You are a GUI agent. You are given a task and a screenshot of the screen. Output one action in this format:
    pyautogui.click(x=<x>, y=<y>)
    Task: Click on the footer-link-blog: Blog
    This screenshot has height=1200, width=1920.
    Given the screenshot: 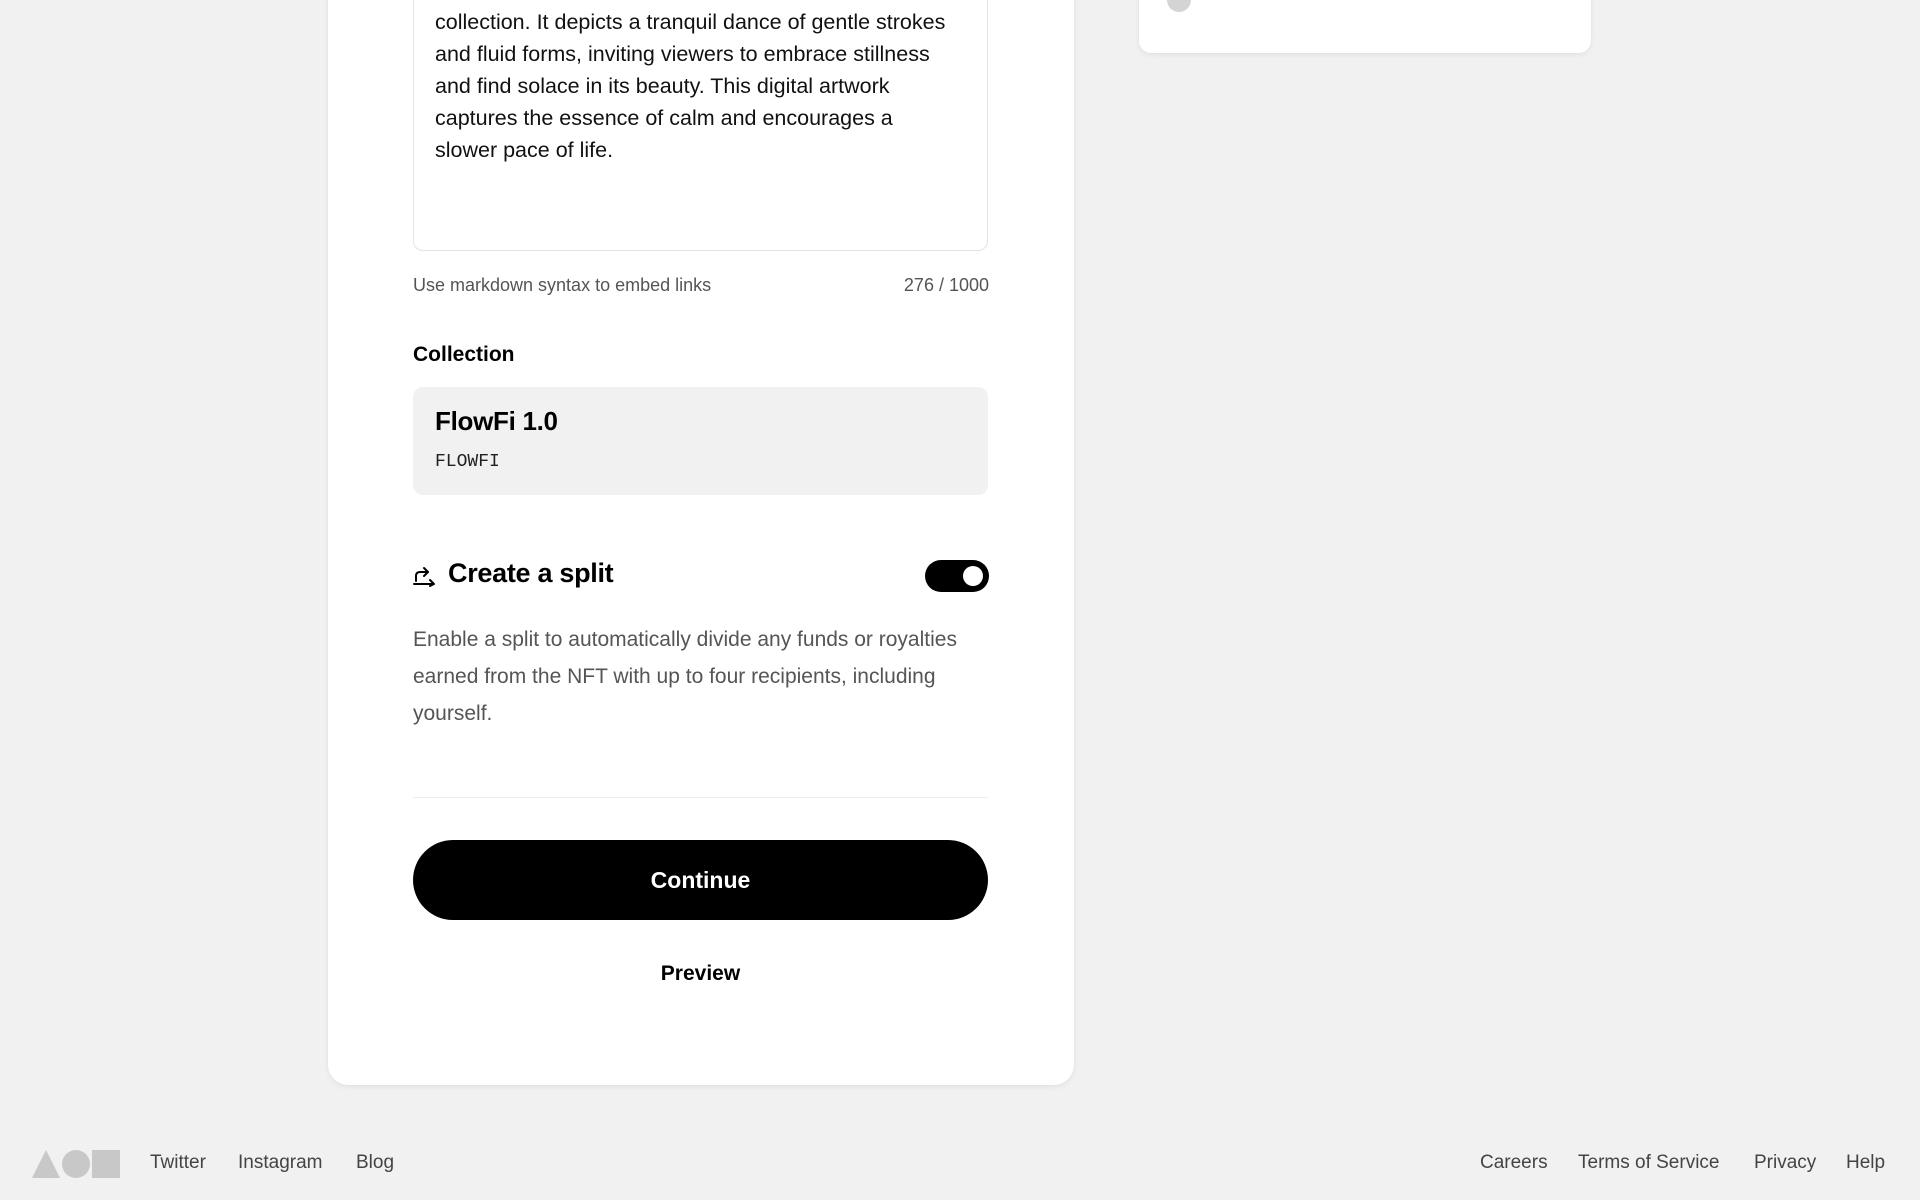 What is the action you would take?
    pyautogui.click(x=375, y=1163)
    